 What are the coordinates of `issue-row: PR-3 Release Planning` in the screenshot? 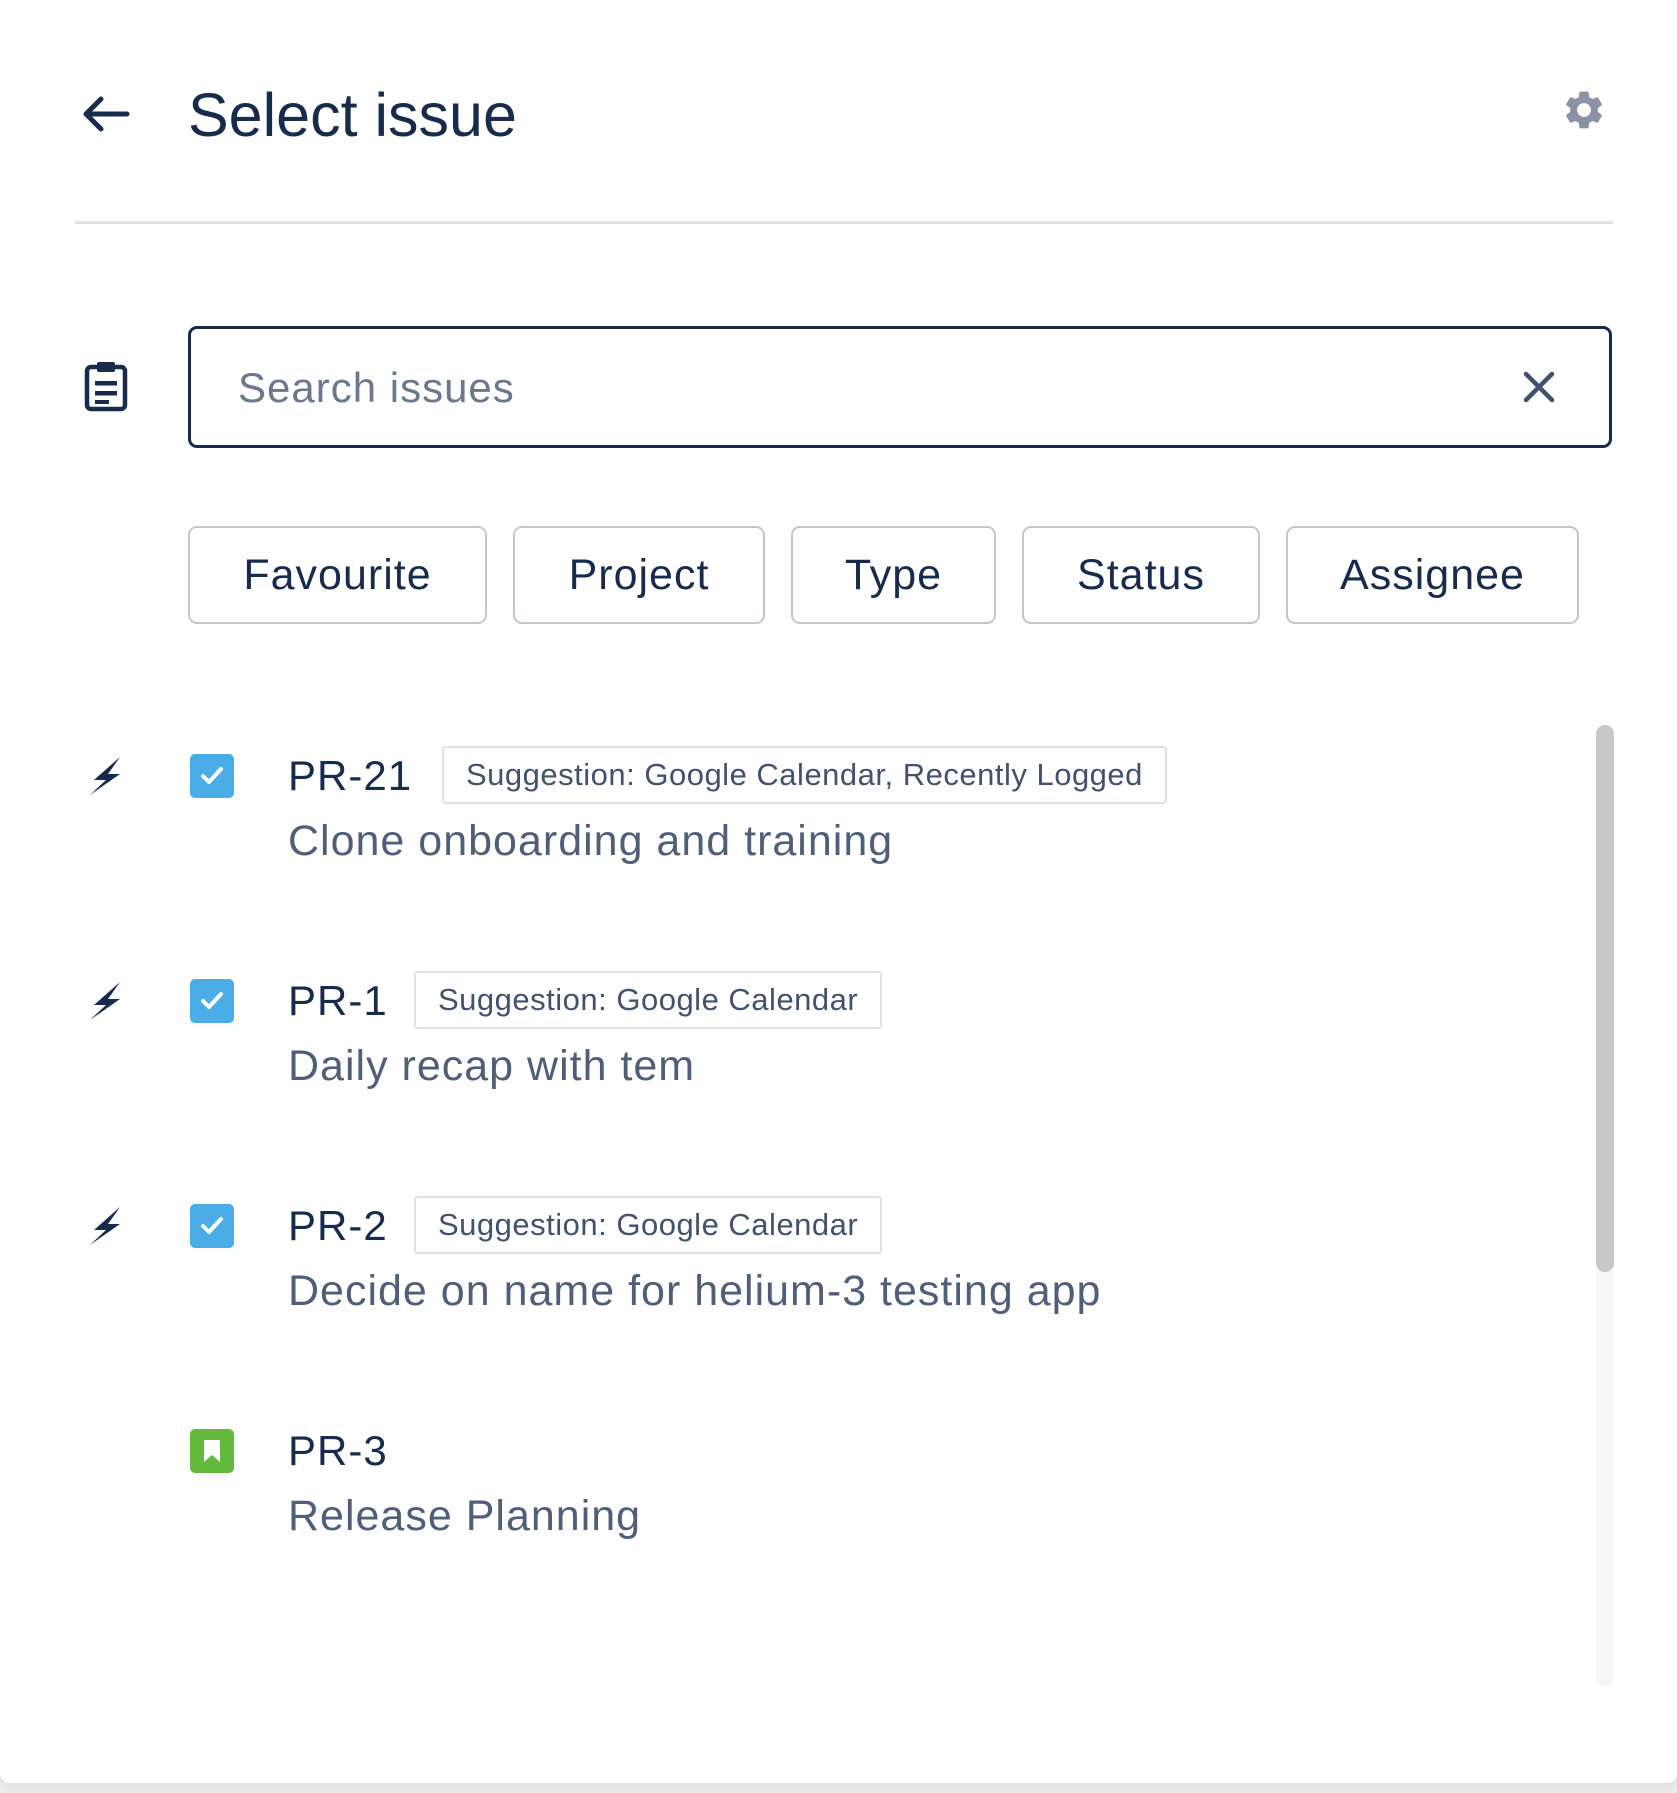 It's located at (780, 1495).